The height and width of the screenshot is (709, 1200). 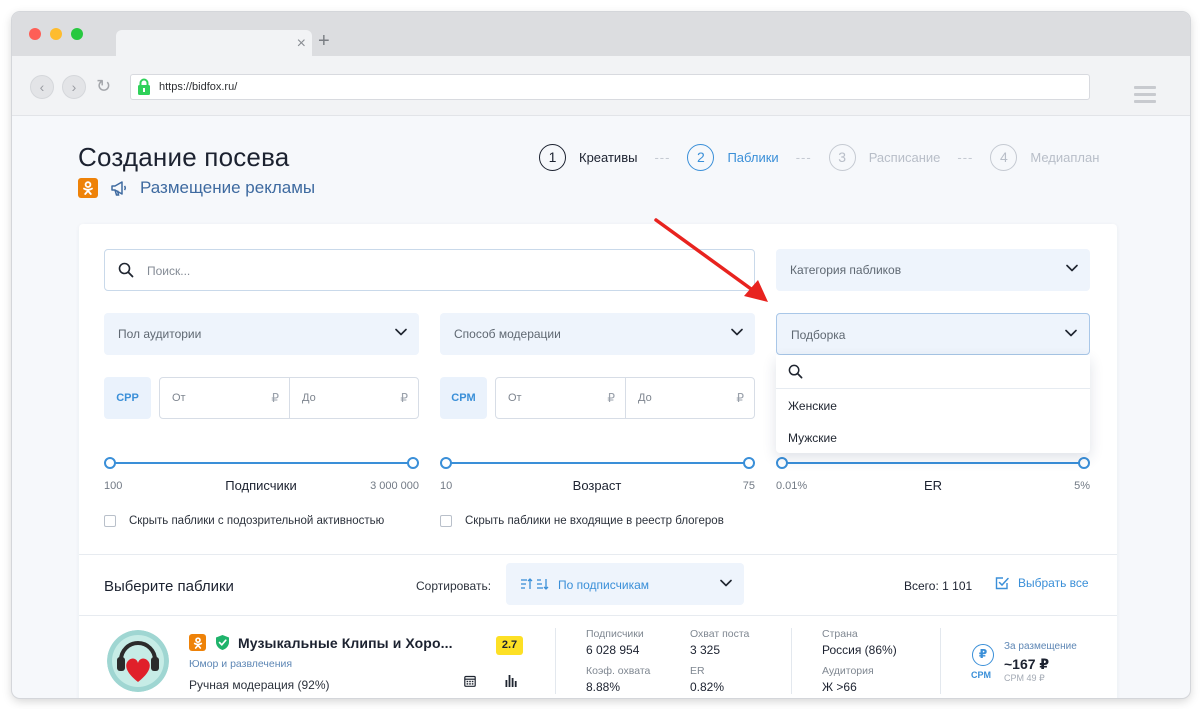 What do you see at coordinates (77, 34) in the screenshot?
I see `maximize-window-button` at bounding box center [77, 34].